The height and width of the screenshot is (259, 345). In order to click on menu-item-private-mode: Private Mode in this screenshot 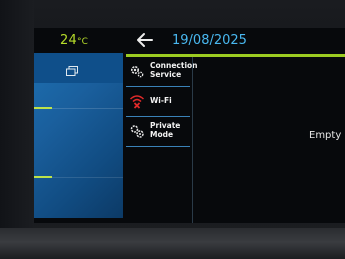, I will do `click(158, 132)`.